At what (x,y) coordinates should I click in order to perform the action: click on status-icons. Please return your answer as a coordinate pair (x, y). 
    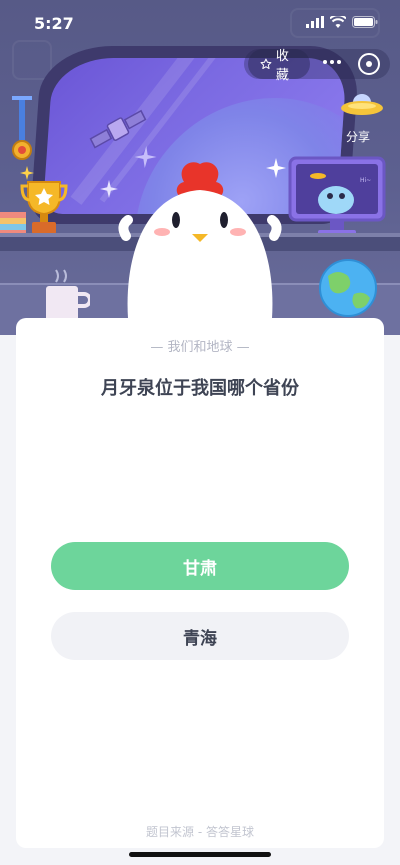
    Looking at the image, I should click on (342, 22).